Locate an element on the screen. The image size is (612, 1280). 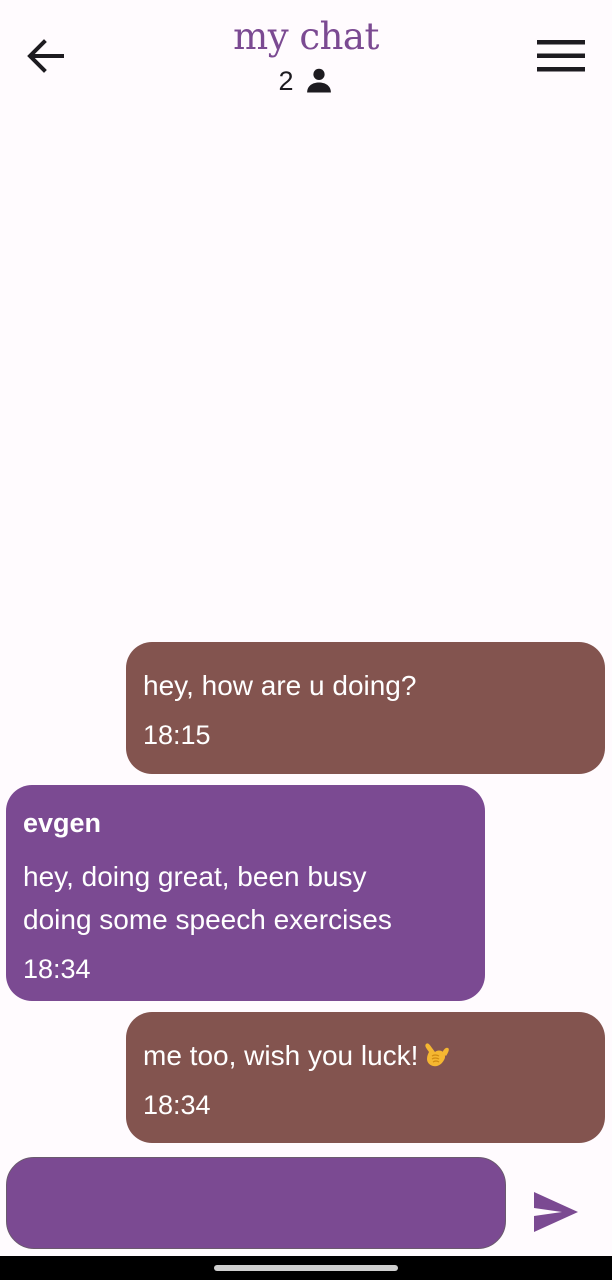
message-bubble-outgoing: hey, how are u doing? 18:15 is located at coordinates (365, 708).